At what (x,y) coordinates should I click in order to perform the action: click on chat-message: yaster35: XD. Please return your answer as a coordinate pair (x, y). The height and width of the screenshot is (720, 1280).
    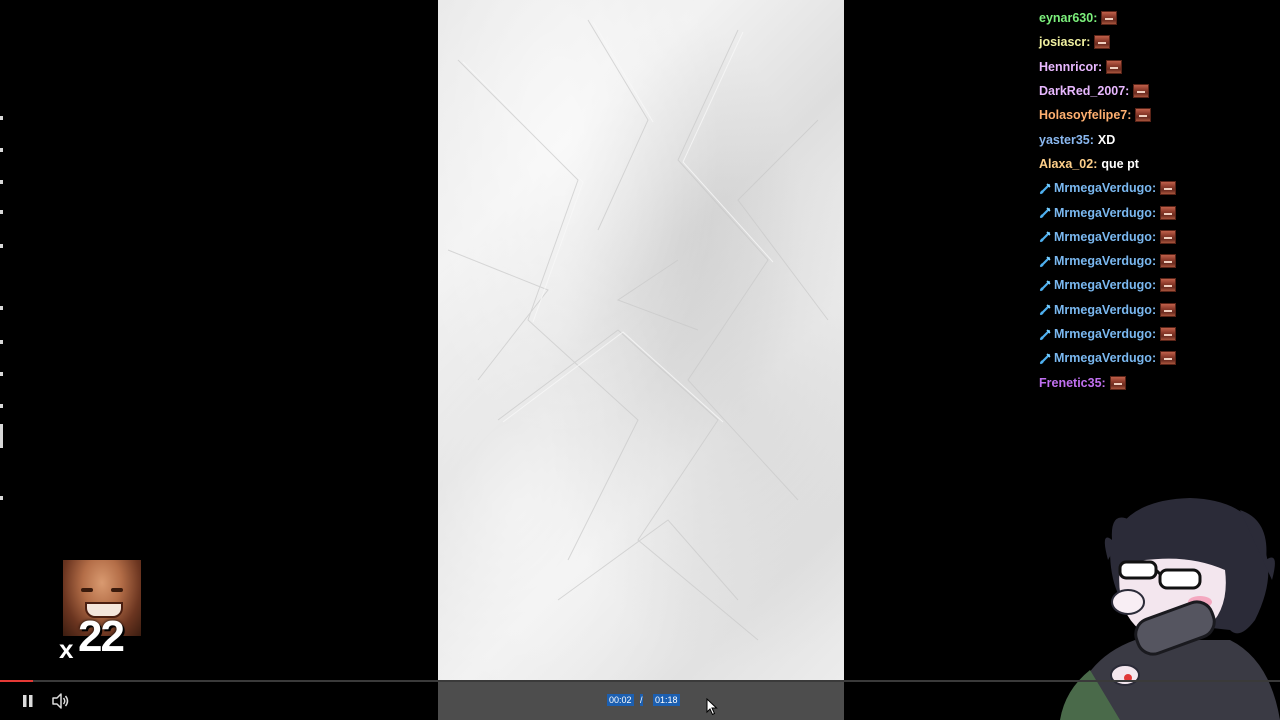
    Looking at the image, I should click on (1159, 139).